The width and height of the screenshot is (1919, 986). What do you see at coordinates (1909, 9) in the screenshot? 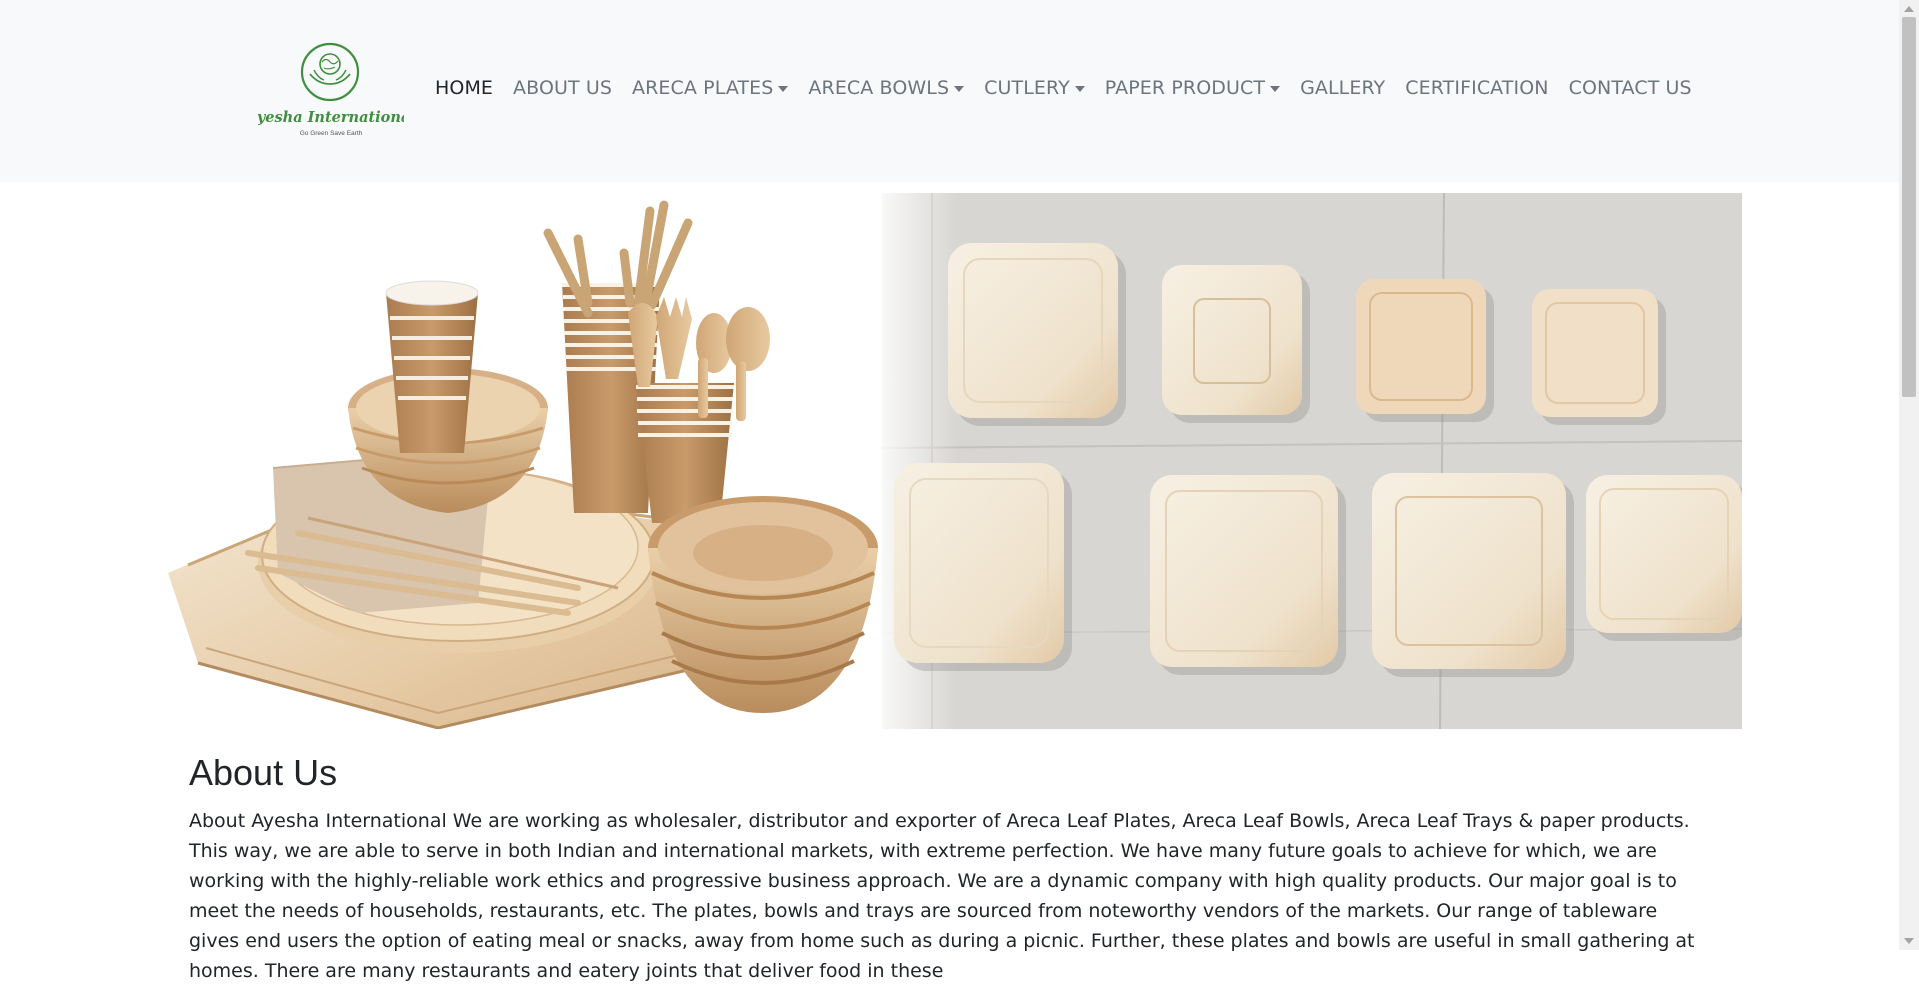
I see `scroll-up-arrow-icon` at bounding box center [1909, 9].